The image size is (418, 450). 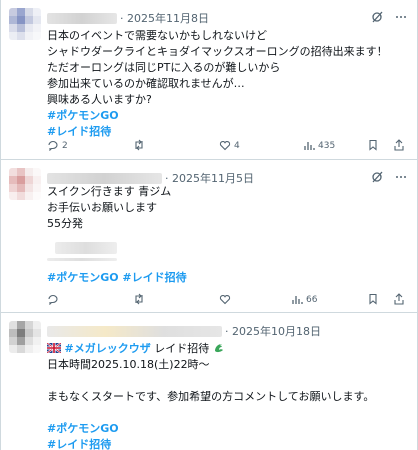 What do you see at coordinates (401, 18) in the screenshot?
I see `more-icon` at bounding box center [401, 18].